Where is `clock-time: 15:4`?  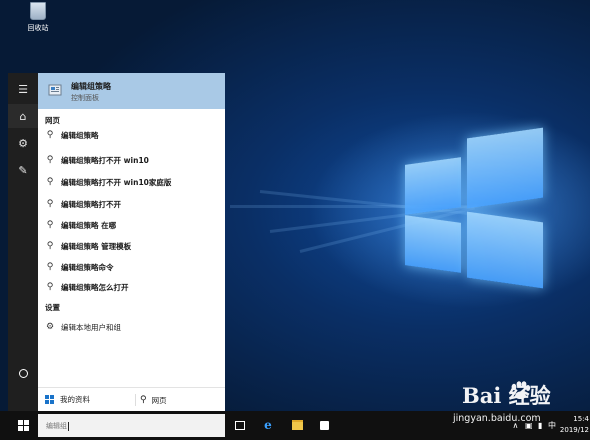 clock-time: 15:4 is located at coordinates (581, 419).